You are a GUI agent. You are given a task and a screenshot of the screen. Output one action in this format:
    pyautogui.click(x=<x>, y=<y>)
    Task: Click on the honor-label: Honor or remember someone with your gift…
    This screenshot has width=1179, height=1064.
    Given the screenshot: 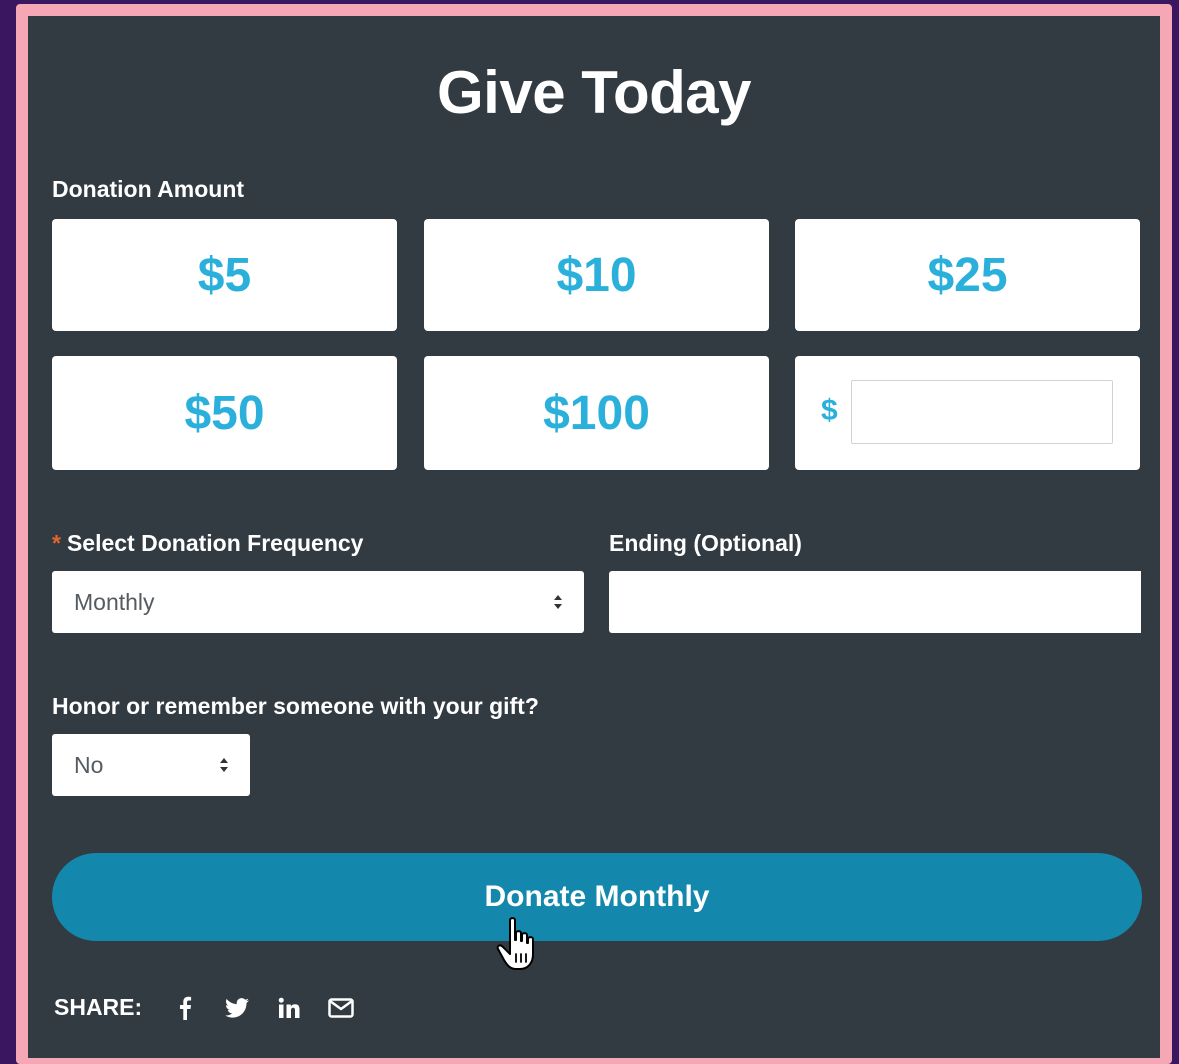 What is the action you would take?
    pyautogui.click(x=295, y=706)
    